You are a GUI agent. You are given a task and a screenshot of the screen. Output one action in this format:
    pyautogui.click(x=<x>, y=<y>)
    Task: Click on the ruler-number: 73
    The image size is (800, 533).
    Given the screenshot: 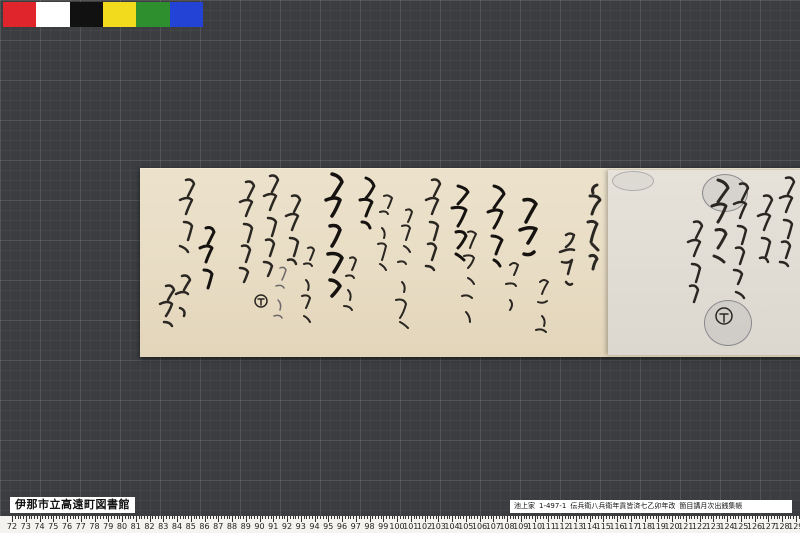 What is the action you would take?
    pyautogui.click(x=25, y=526)
    